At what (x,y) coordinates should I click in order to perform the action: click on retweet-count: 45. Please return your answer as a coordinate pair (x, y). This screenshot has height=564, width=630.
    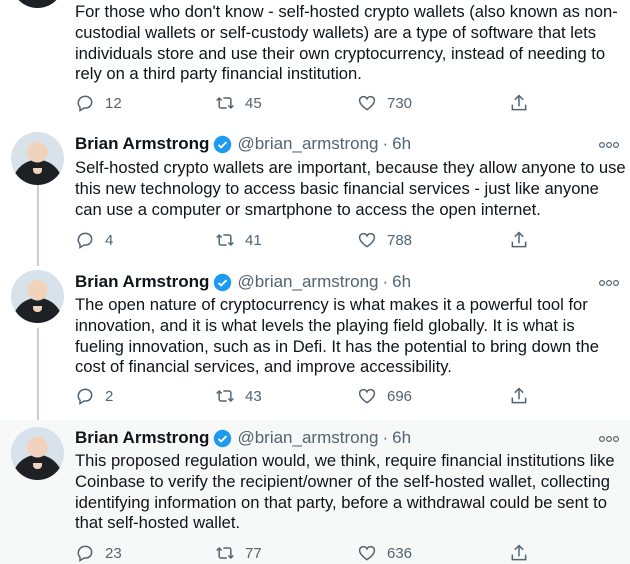
    Looking at the image, I should click on (253, 103).